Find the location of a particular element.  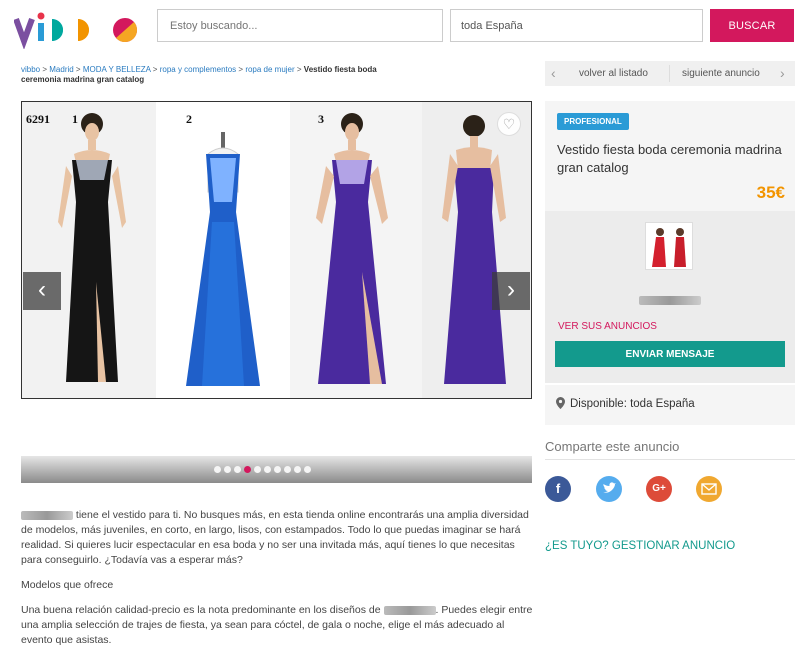

see-seller-ads-link: VER SUS ANUNCIOS is located at coordinates (607, 326).